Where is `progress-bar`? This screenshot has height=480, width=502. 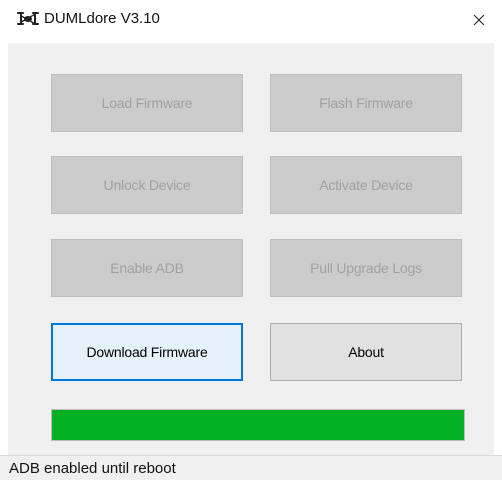 progress-bar is located at coordinates (258, 425).